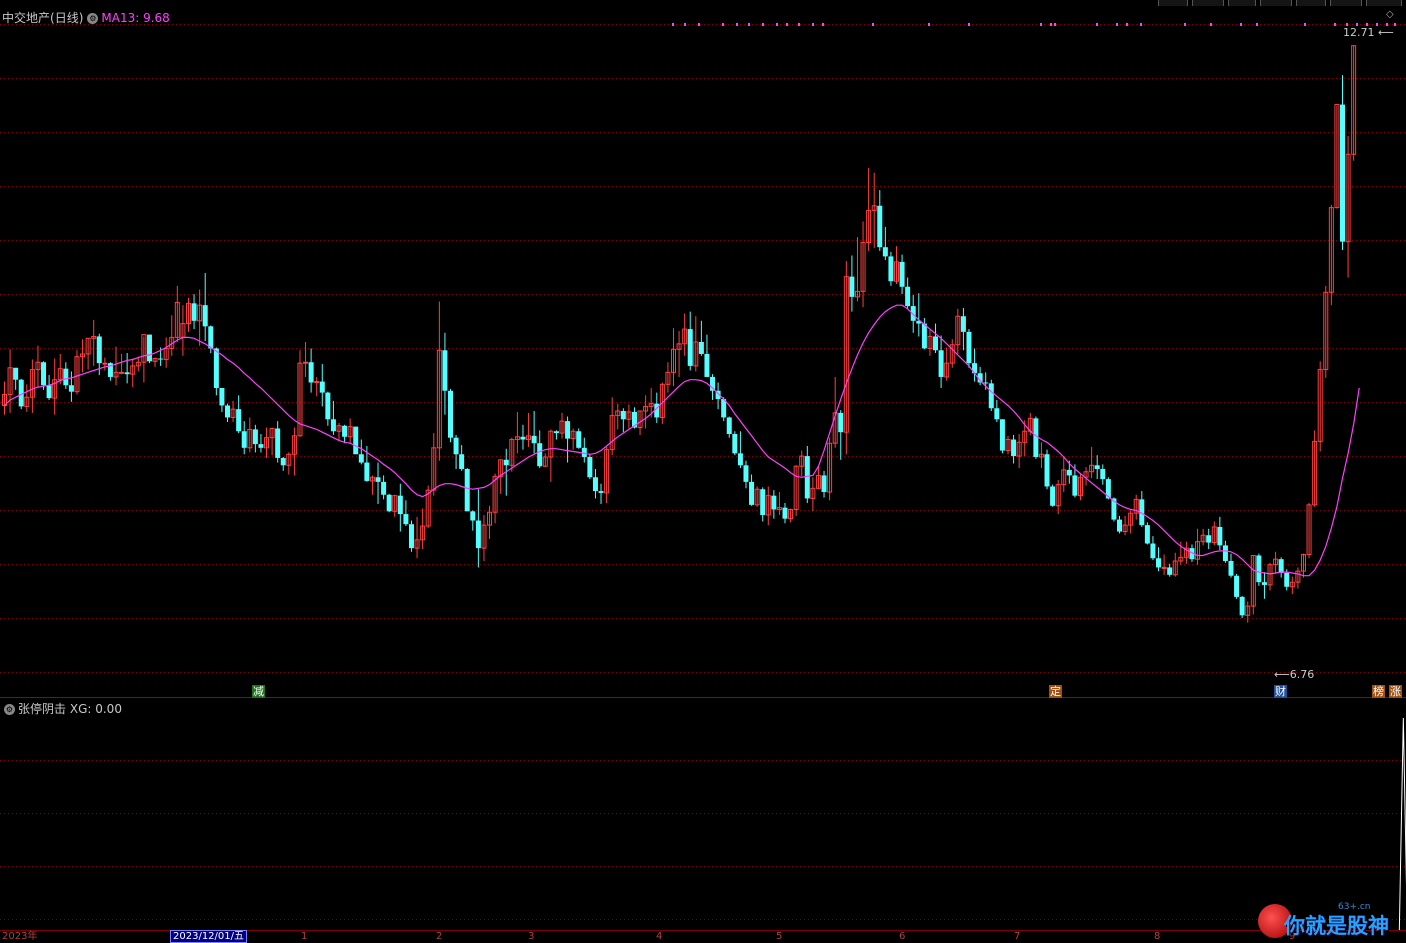  I want to click on diamond-icon: ◇, so click(1390, 14).